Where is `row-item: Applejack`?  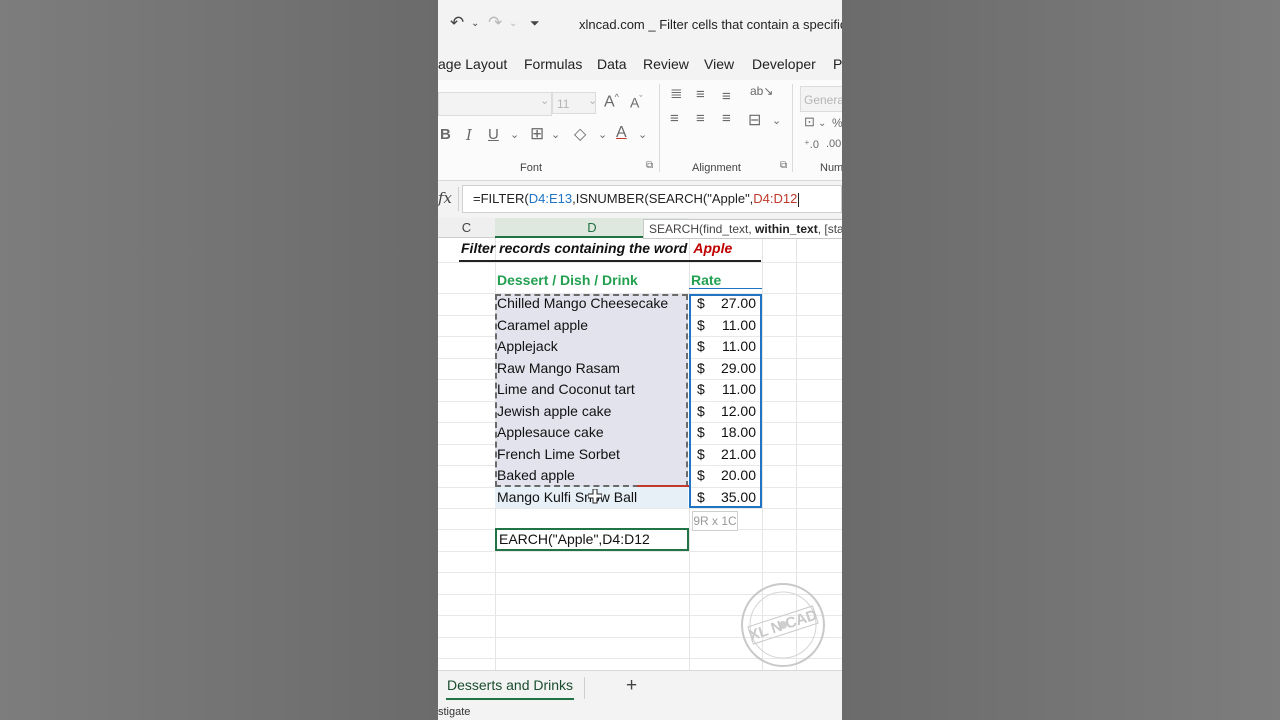 row-item: Applejack is located at coordinates (527, 346).